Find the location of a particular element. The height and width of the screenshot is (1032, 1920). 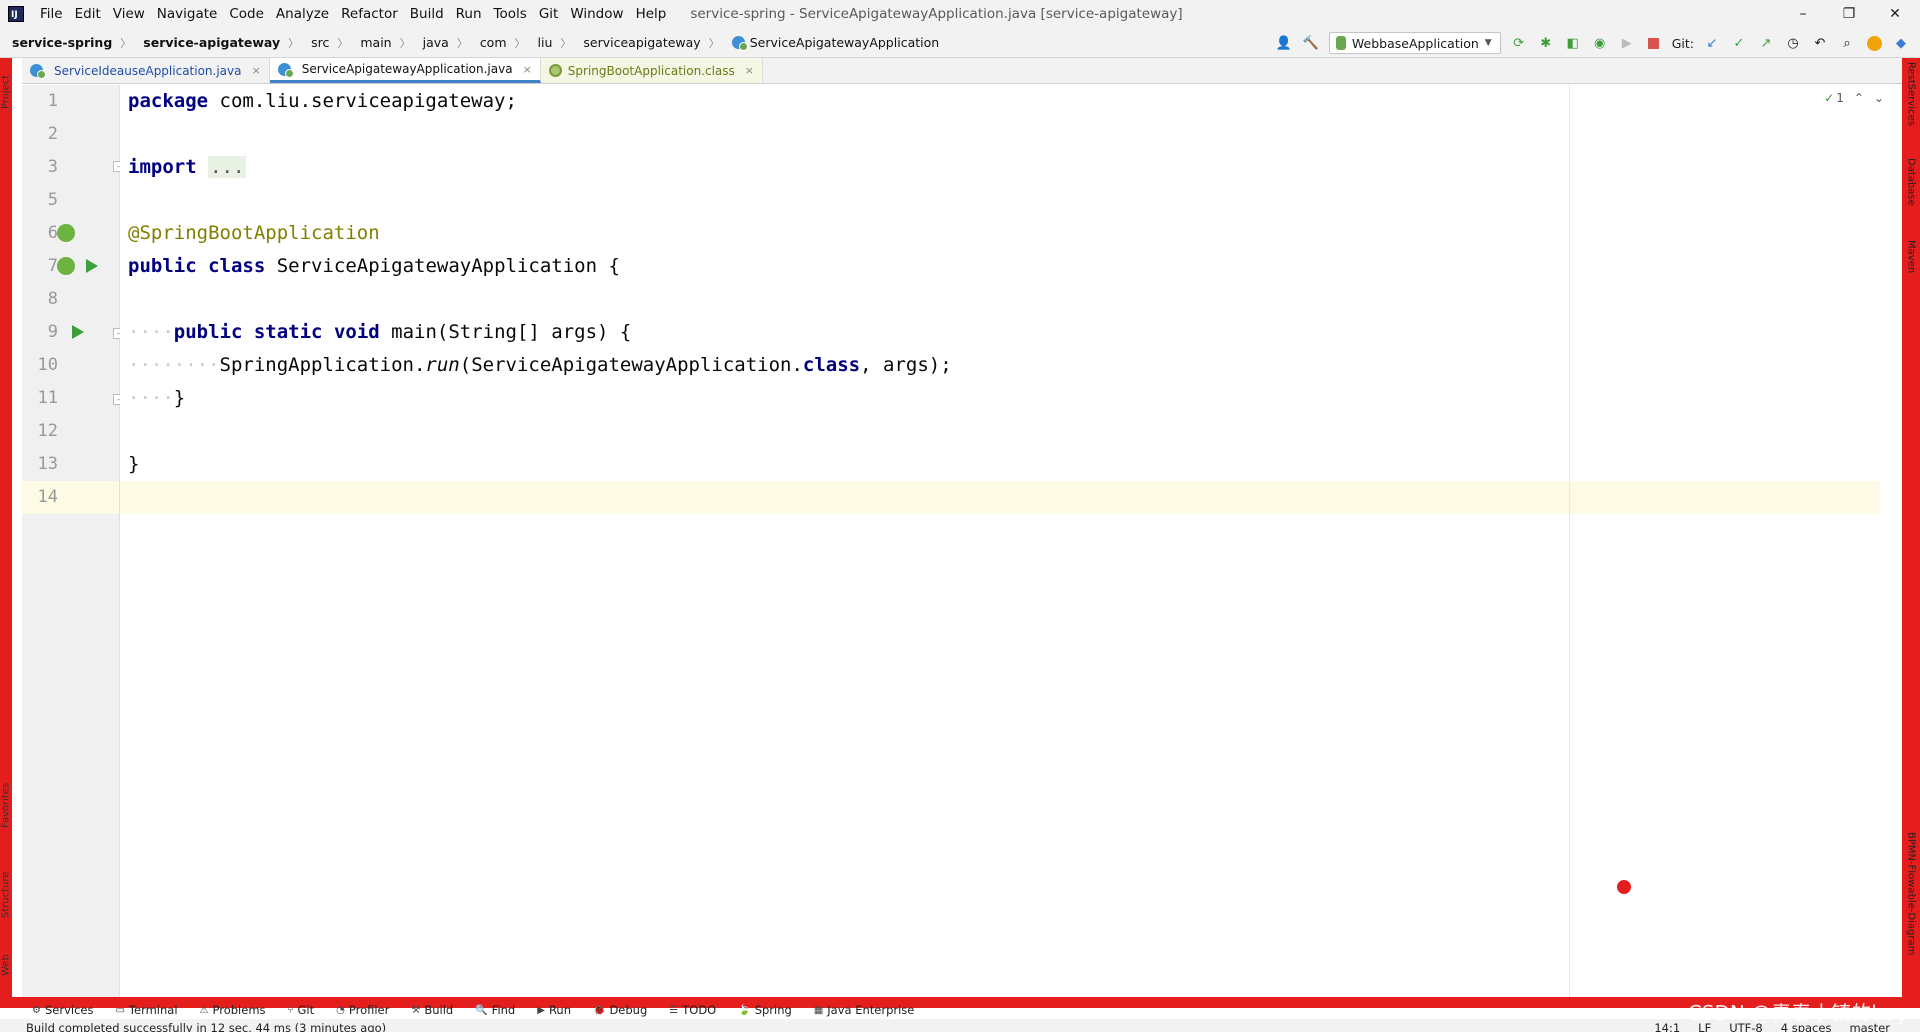

editor-gutter: 1 2 3 5 6 7 8 9 10 11 12 13 14 – – – is located at coordinates (73, 541).